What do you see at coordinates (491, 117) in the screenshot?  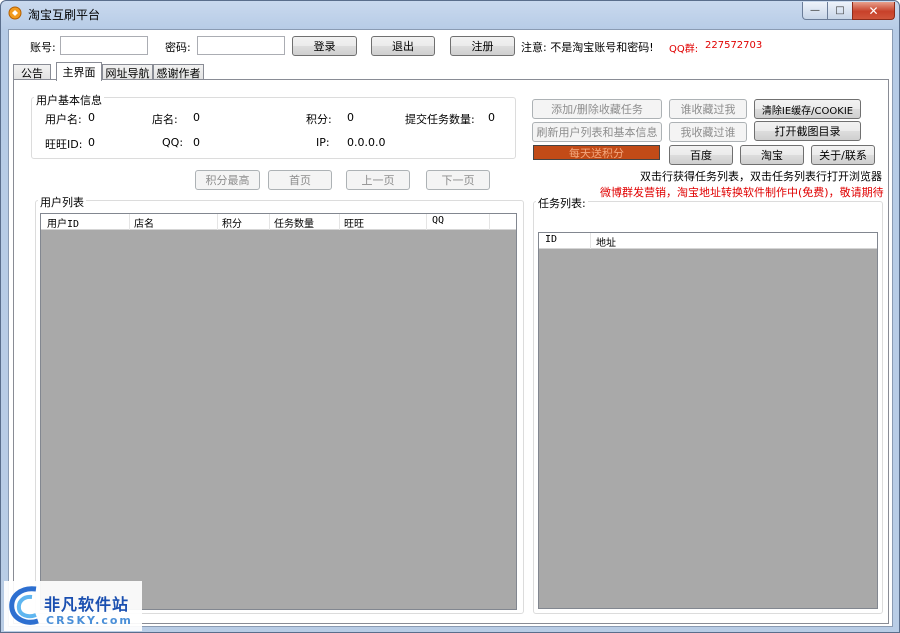 I see `submitted-tasks-value: 0` at bounding box center [491, 117].